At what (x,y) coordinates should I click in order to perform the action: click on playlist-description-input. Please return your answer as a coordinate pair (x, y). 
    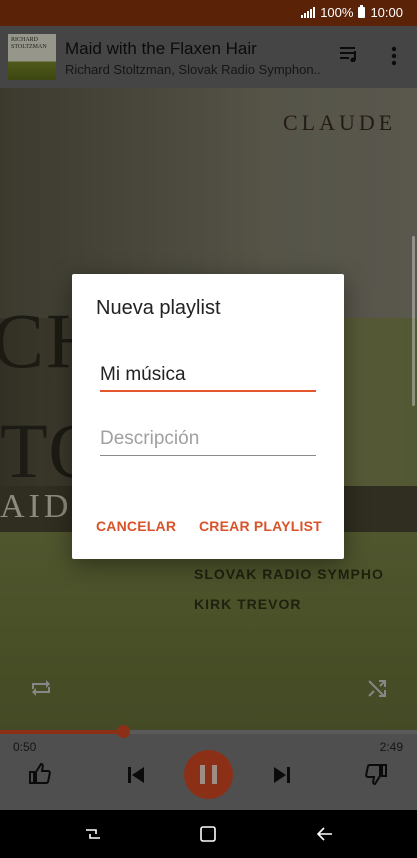
    Looking at the image, I should click on (208, 441).